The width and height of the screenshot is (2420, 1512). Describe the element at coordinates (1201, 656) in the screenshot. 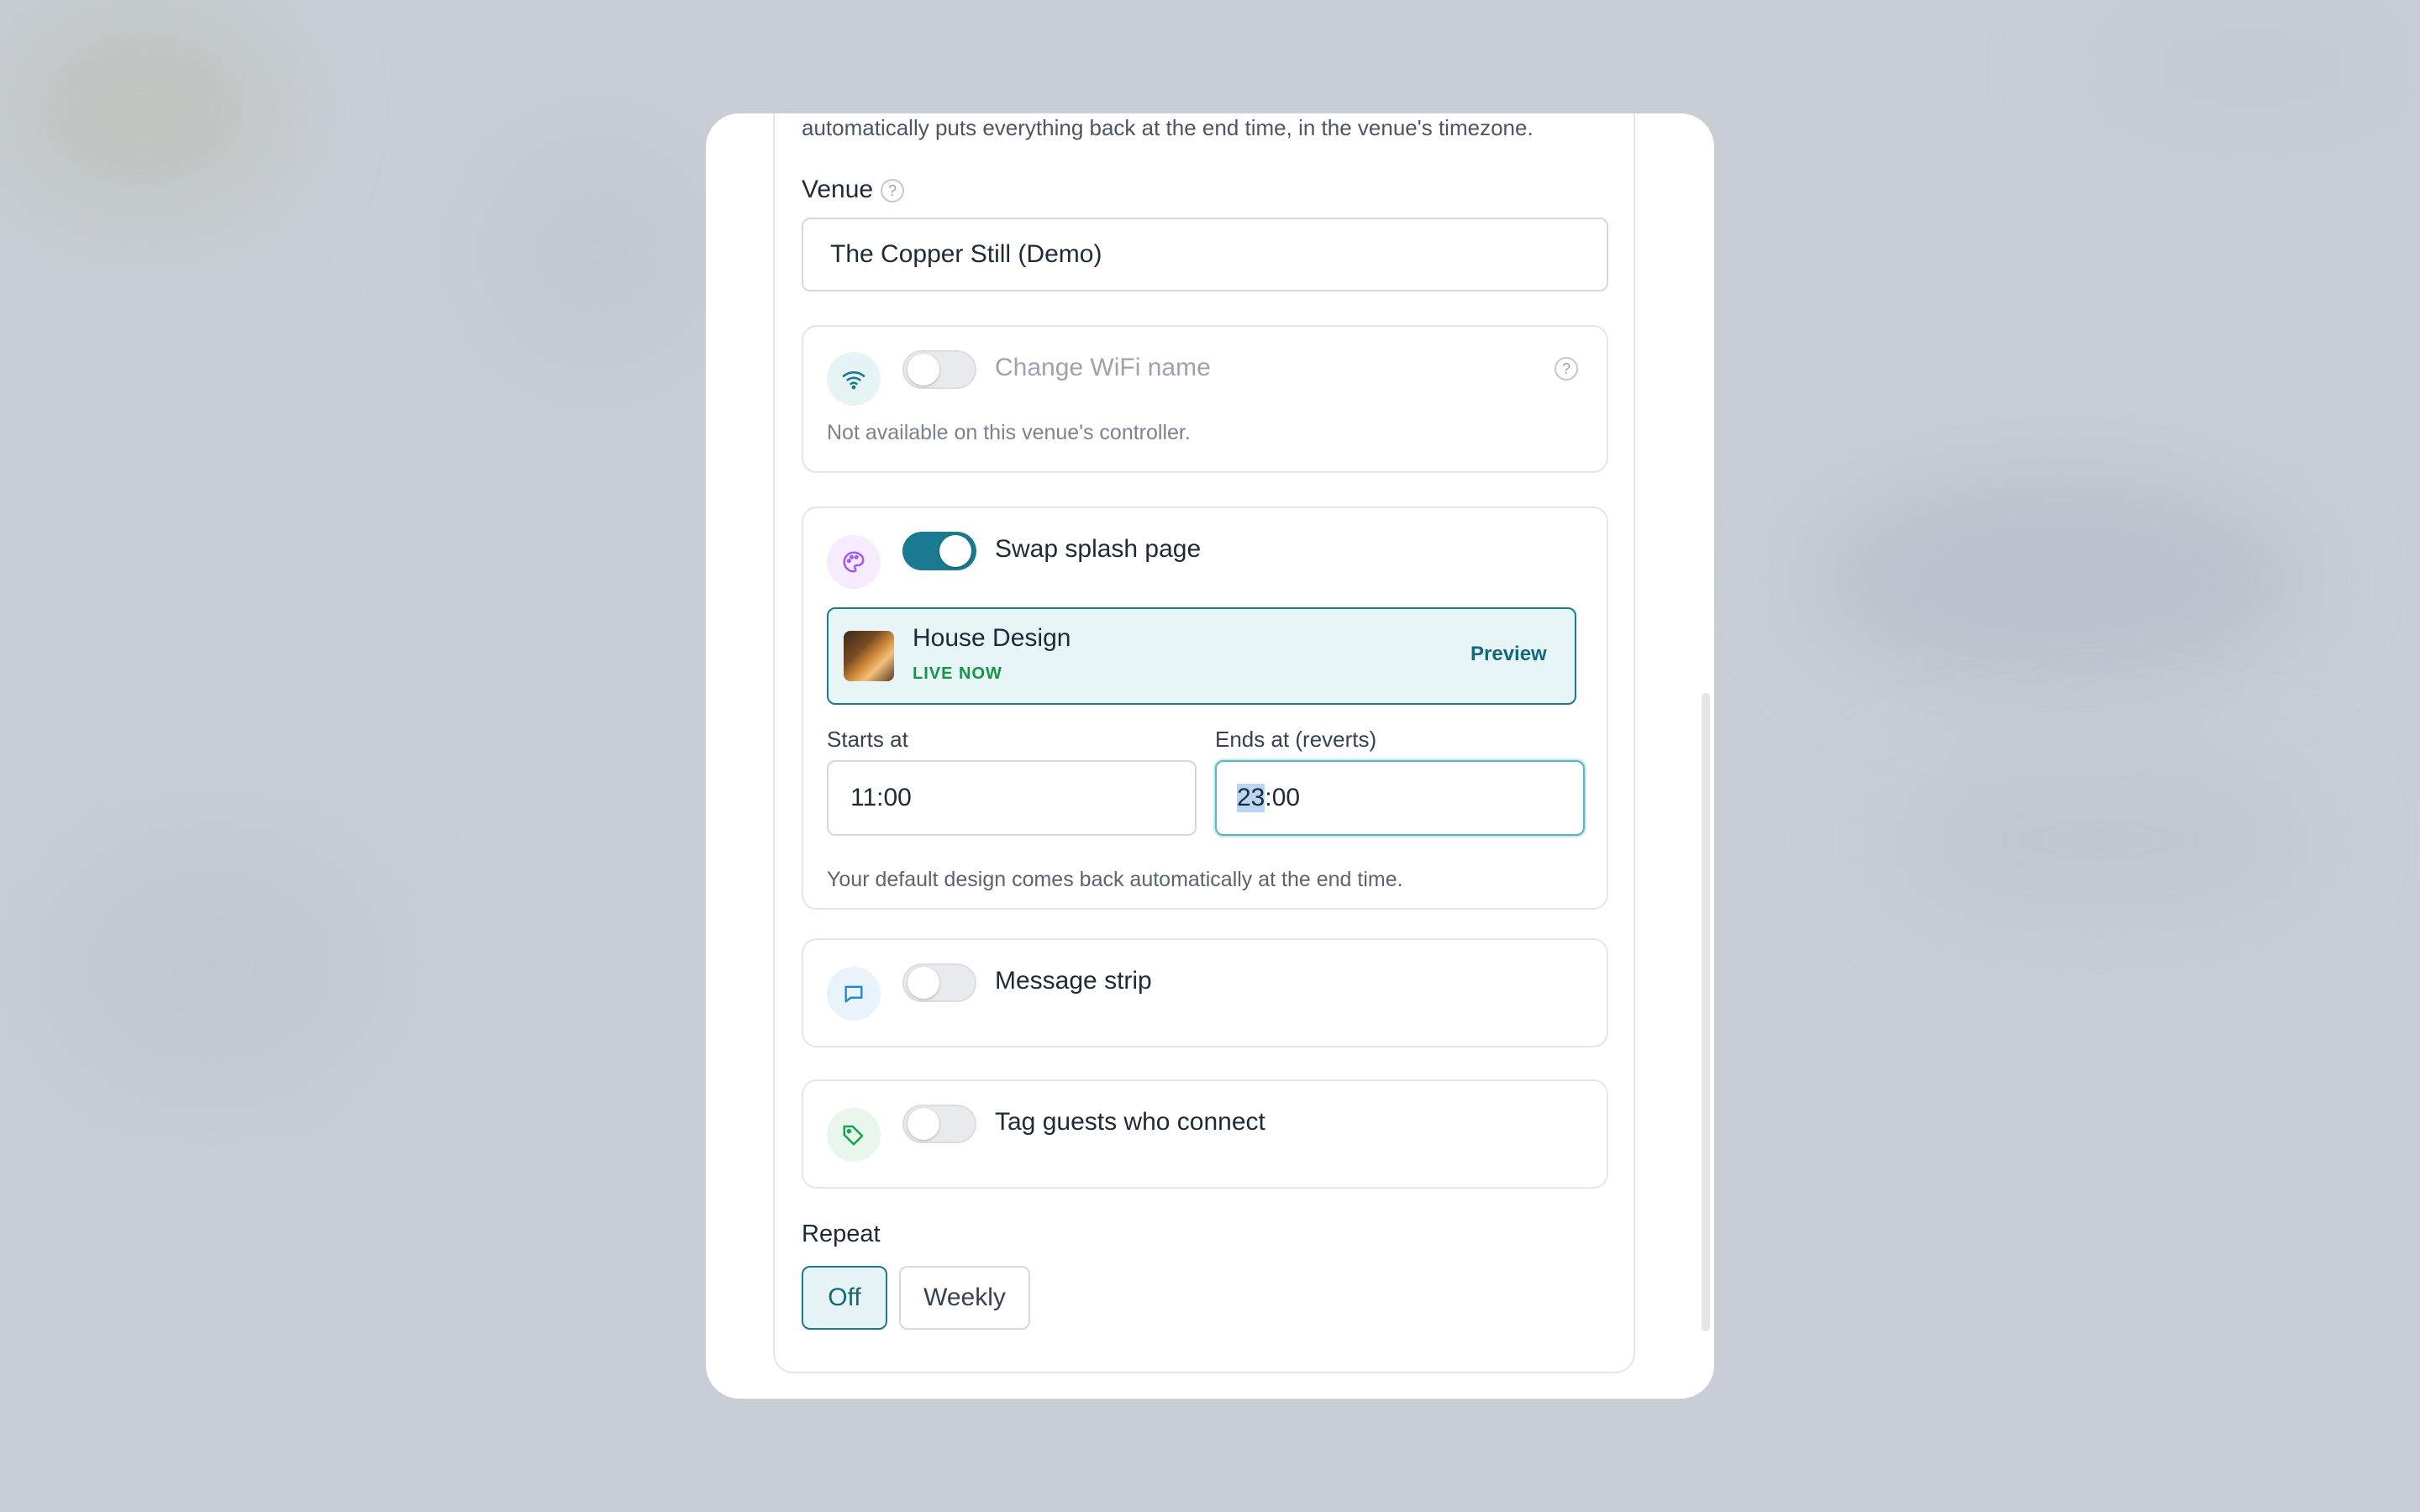

I see `selected-design: House Design LIVE NOW Preview` at that location.